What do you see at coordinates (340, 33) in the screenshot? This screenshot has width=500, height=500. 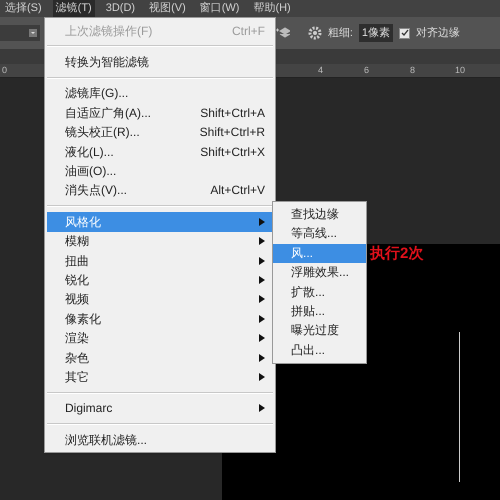 I see `width-label: 粗细:` at bounding box center [340, 33].